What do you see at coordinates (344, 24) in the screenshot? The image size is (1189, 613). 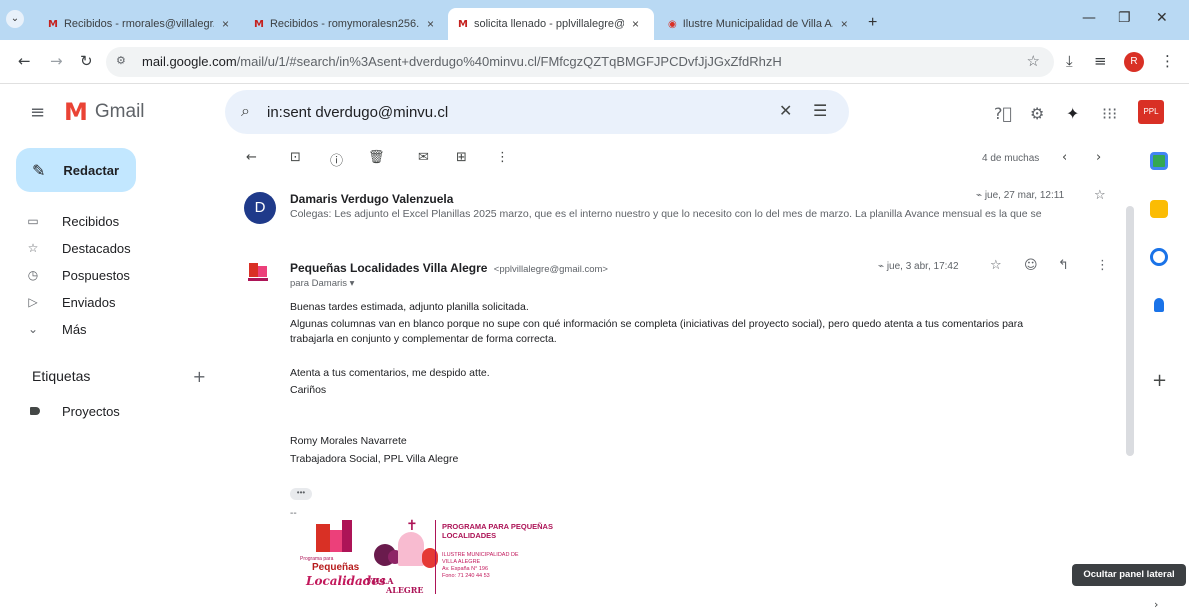 I see `tab-recibidos-romymoralesn: M Recibidos - romymoralesn256... ×` at bounding box center [344, 24].